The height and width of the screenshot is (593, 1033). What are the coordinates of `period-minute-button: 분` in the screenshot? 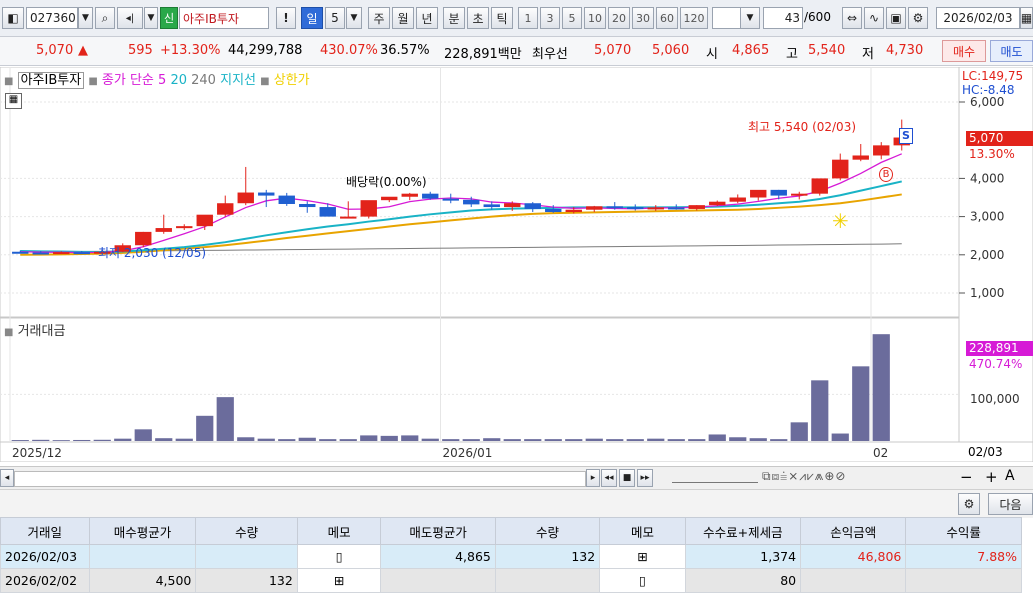 It's located at (454, 18).